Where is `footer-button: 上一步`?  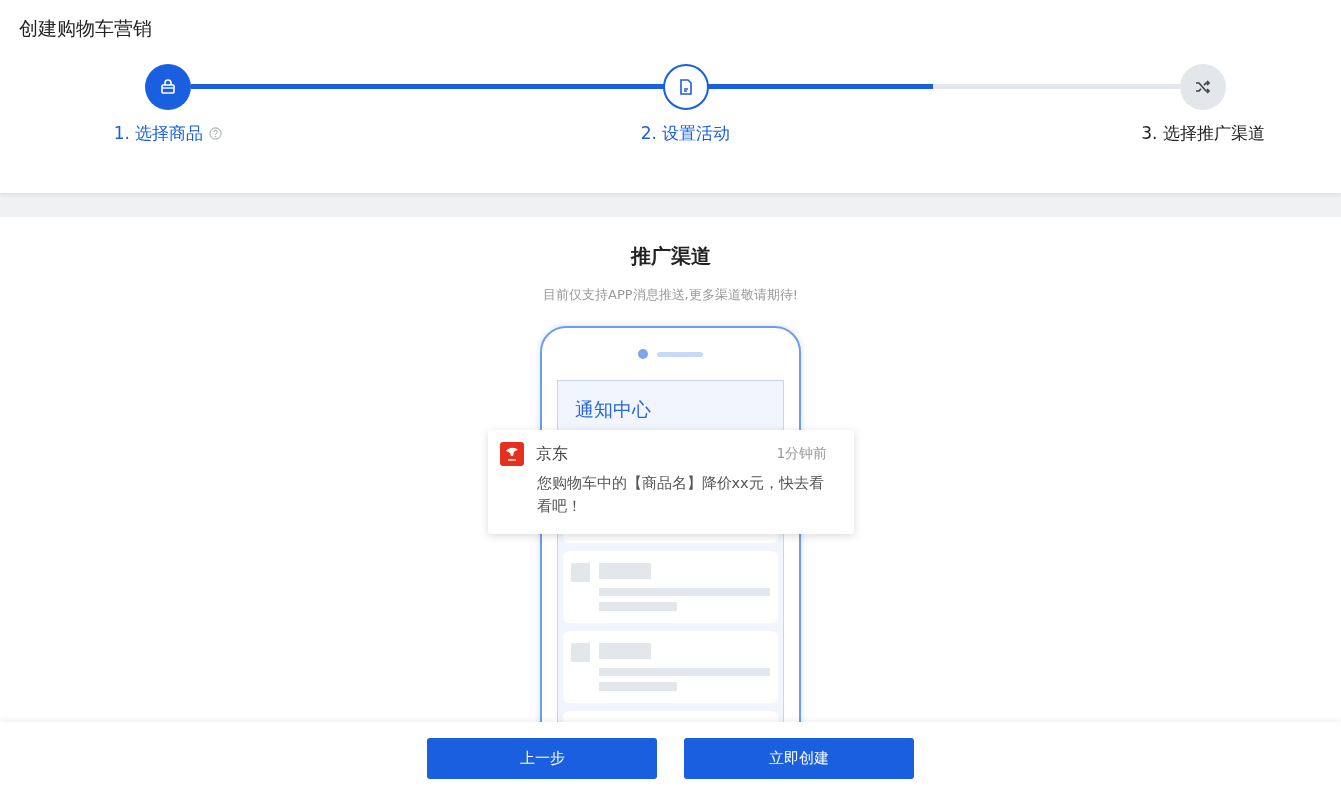
footer-button: 上一步 is located at coordinates (542, 758).